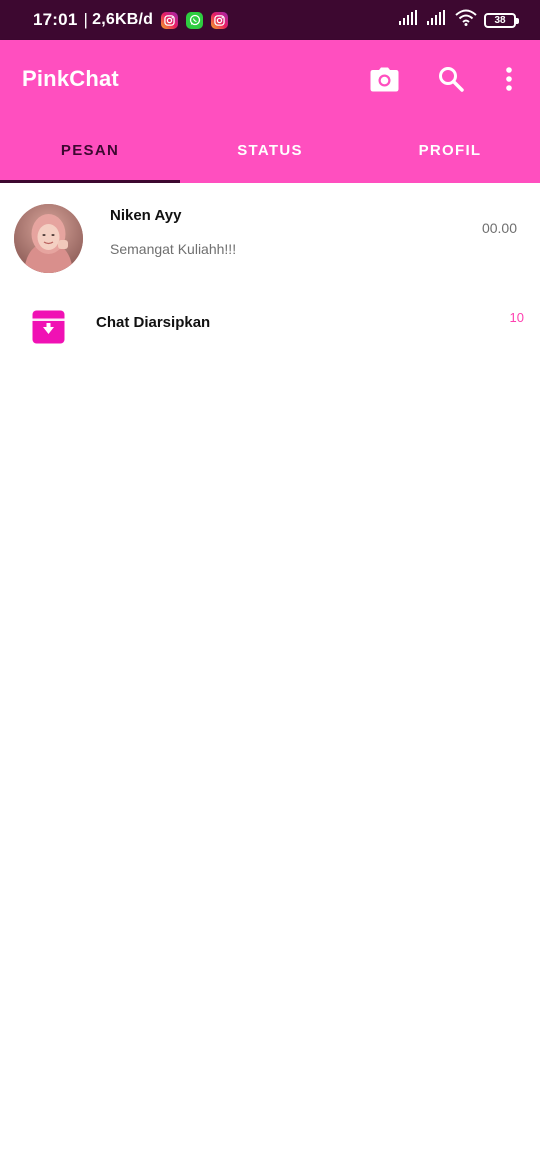 Image resolution: width=540 pixels, height=1170 pixels. What do you see at coordinates (384, 79) in the screenshot?
I see `camera-icon` at bounding box center [384, 79].